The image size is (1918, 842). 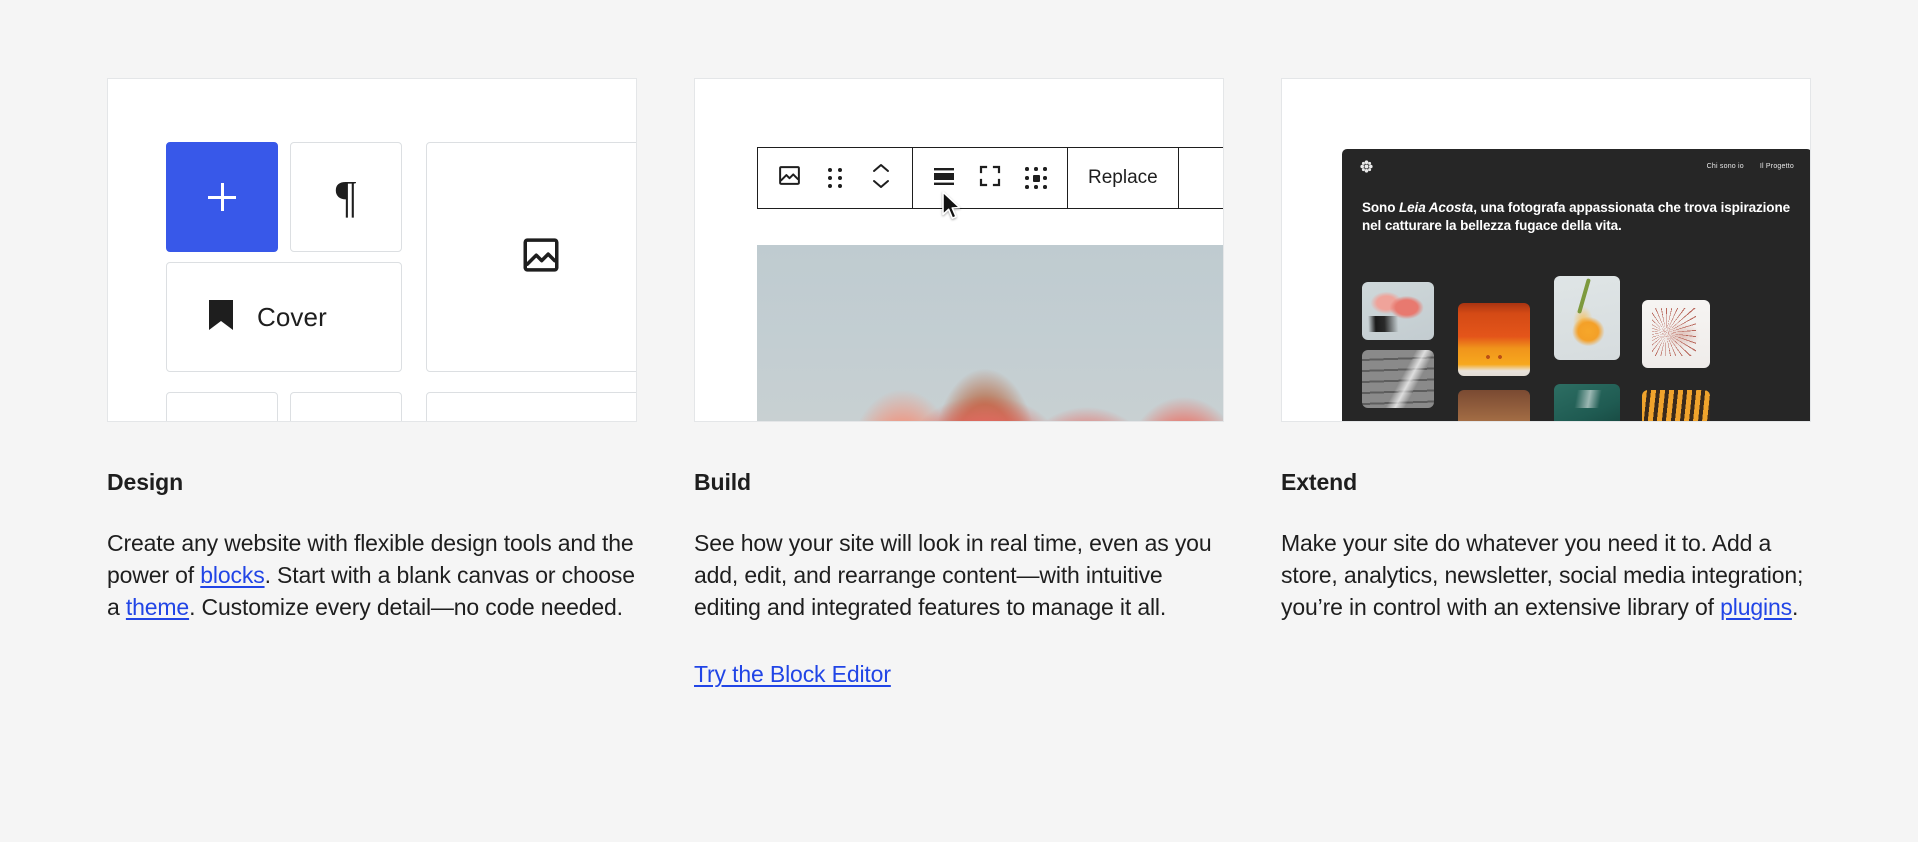 I want to click on pilcrow-icon: ¶, so click(x=346, y=196).